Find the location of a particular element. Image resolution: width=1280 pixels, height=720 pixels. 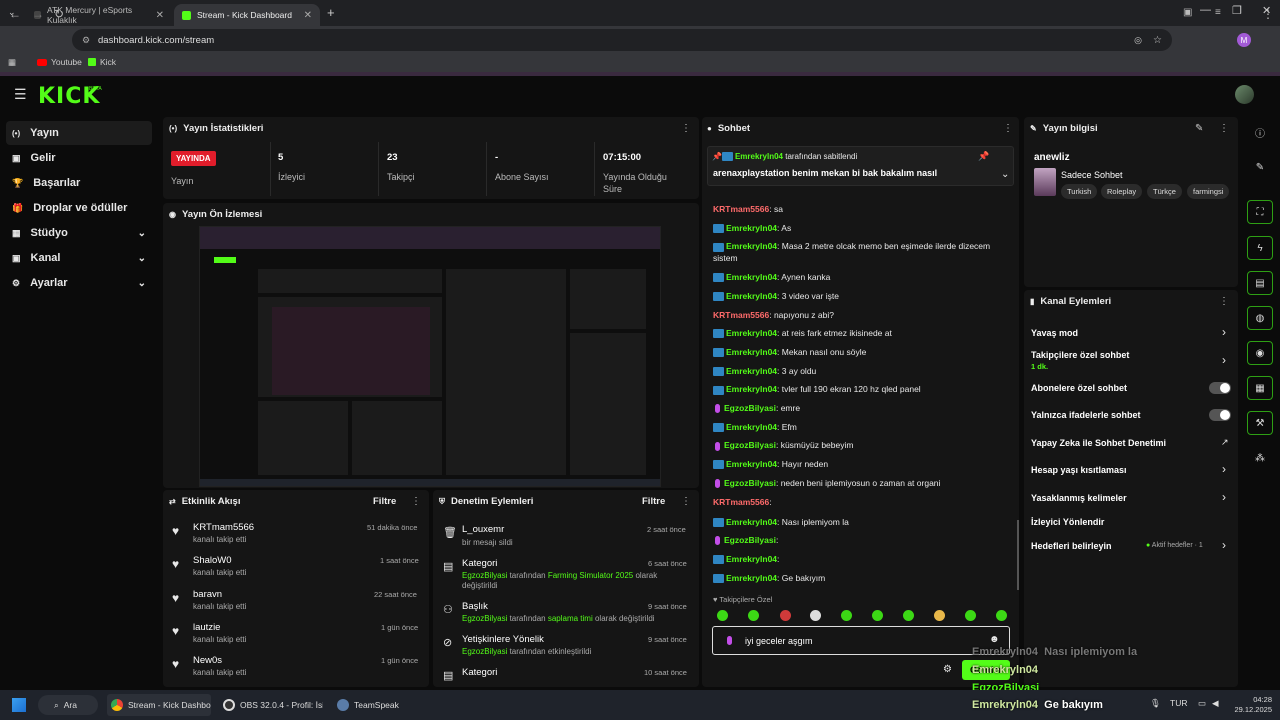

chevron-down-icon: ⌄ is located at coordinates (1005, 174).